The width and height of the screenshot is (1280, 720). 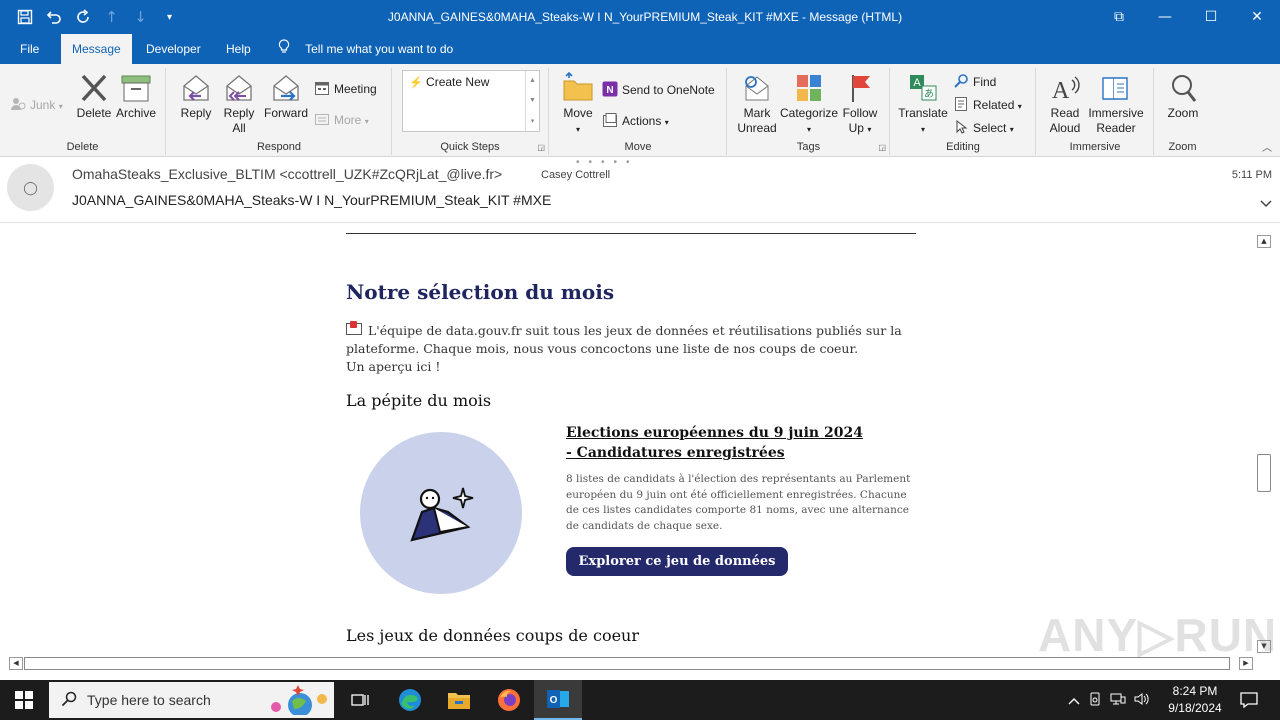 What do you see at coordinates (239, 88) in the screenshot?
I see `reply-all-icon` at bounding box center [239, 88].